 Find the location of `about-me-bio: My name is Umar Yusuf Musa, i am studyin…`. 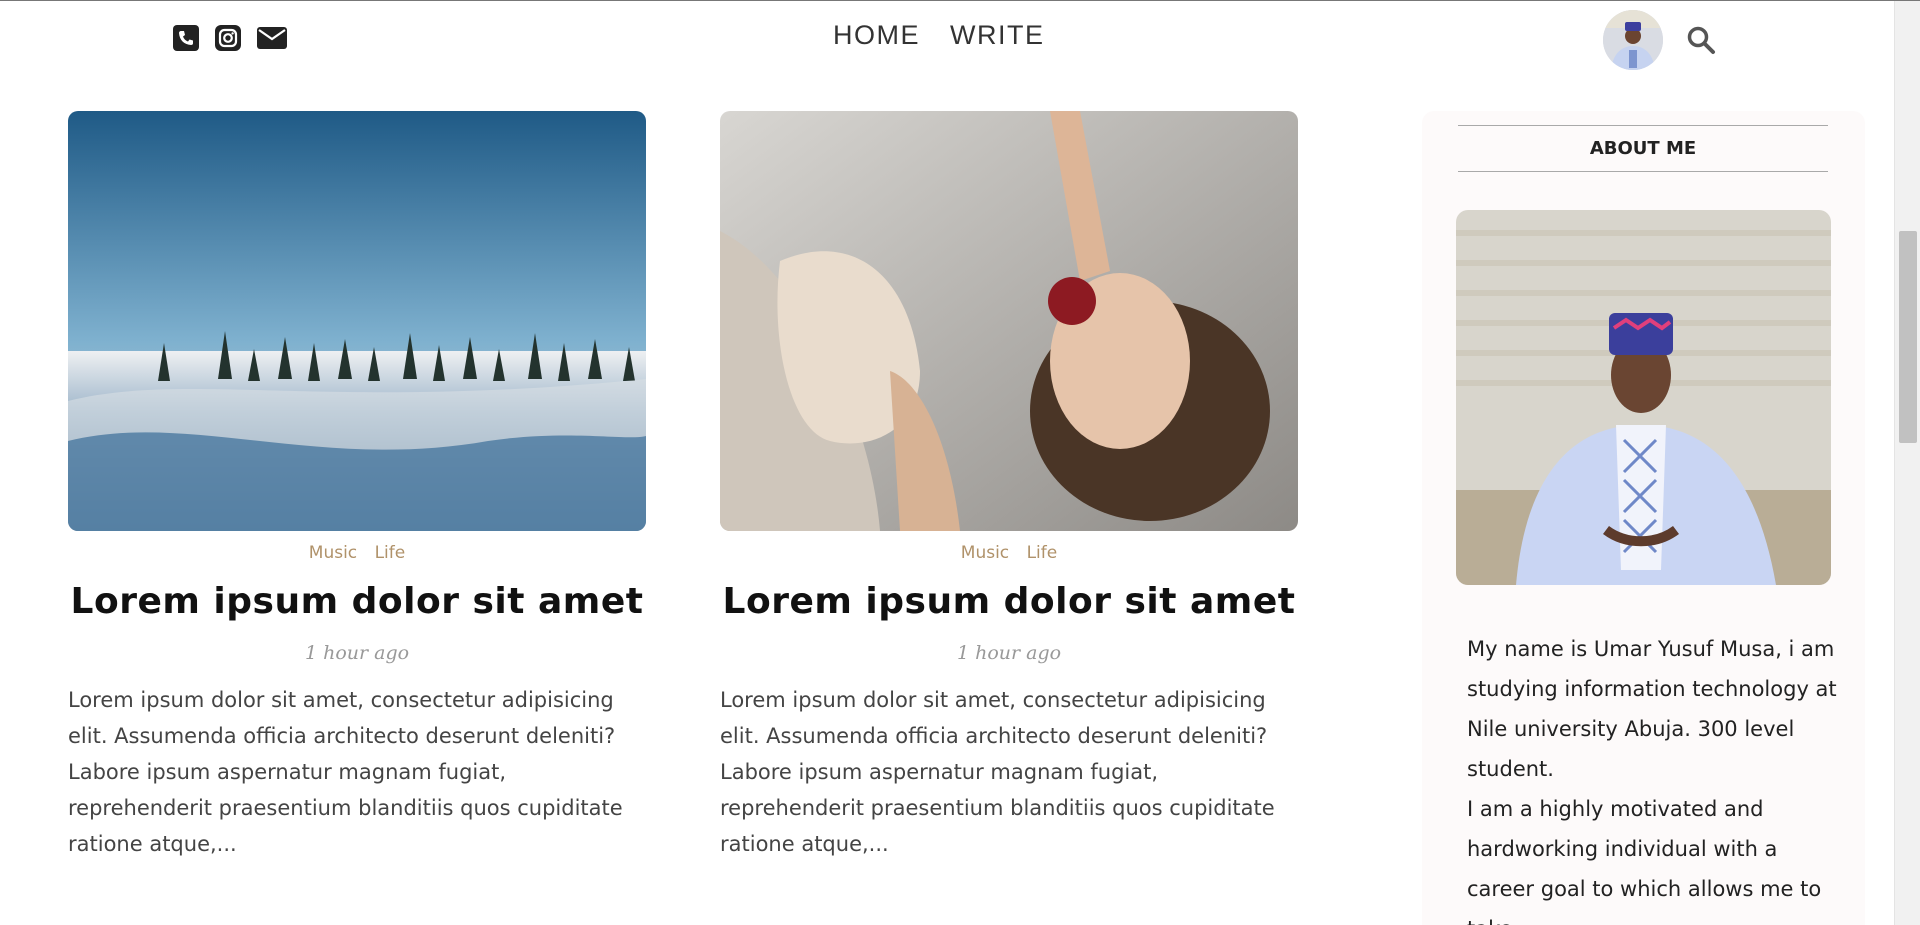

about-me-bio: My name is Umar Yusuf Musa, i am studyin… is located at coordinates (1654, 777).